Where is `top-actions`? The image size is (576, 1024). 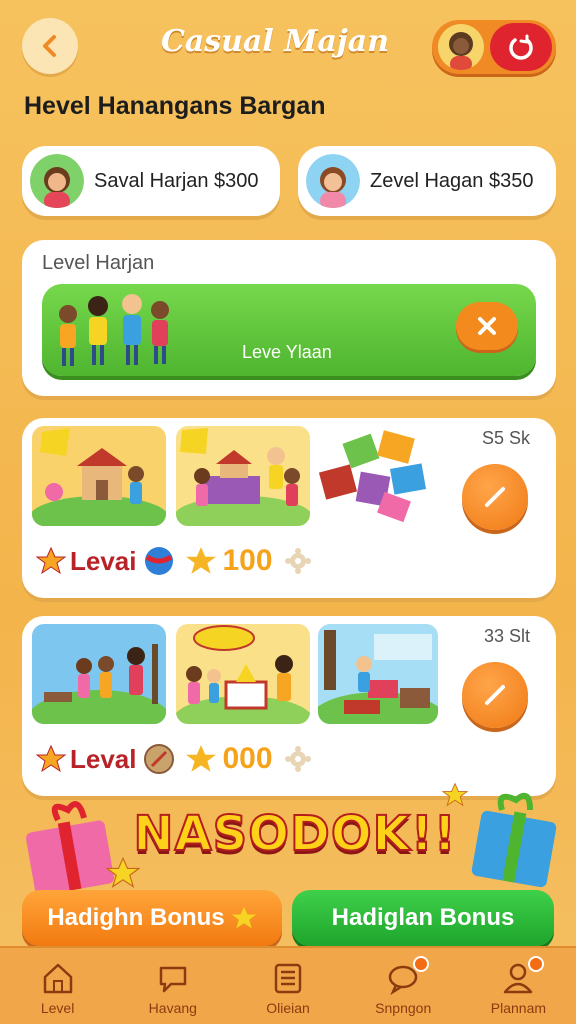 top-actions is located at coordinates (494, 47).